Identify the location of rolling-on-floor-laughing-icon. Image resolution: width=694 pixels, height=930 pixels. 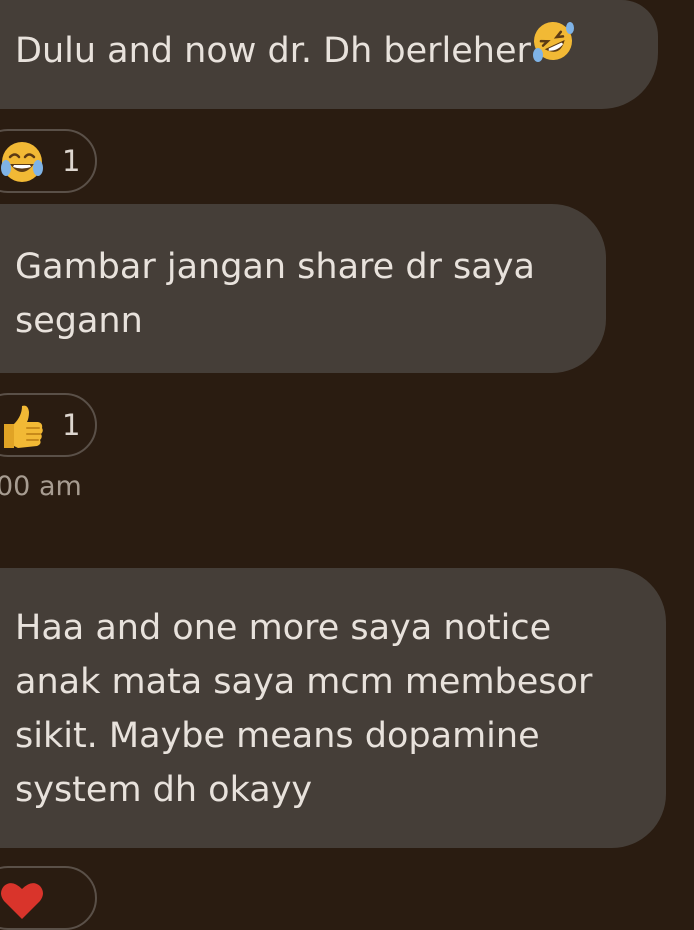
(553, 49).